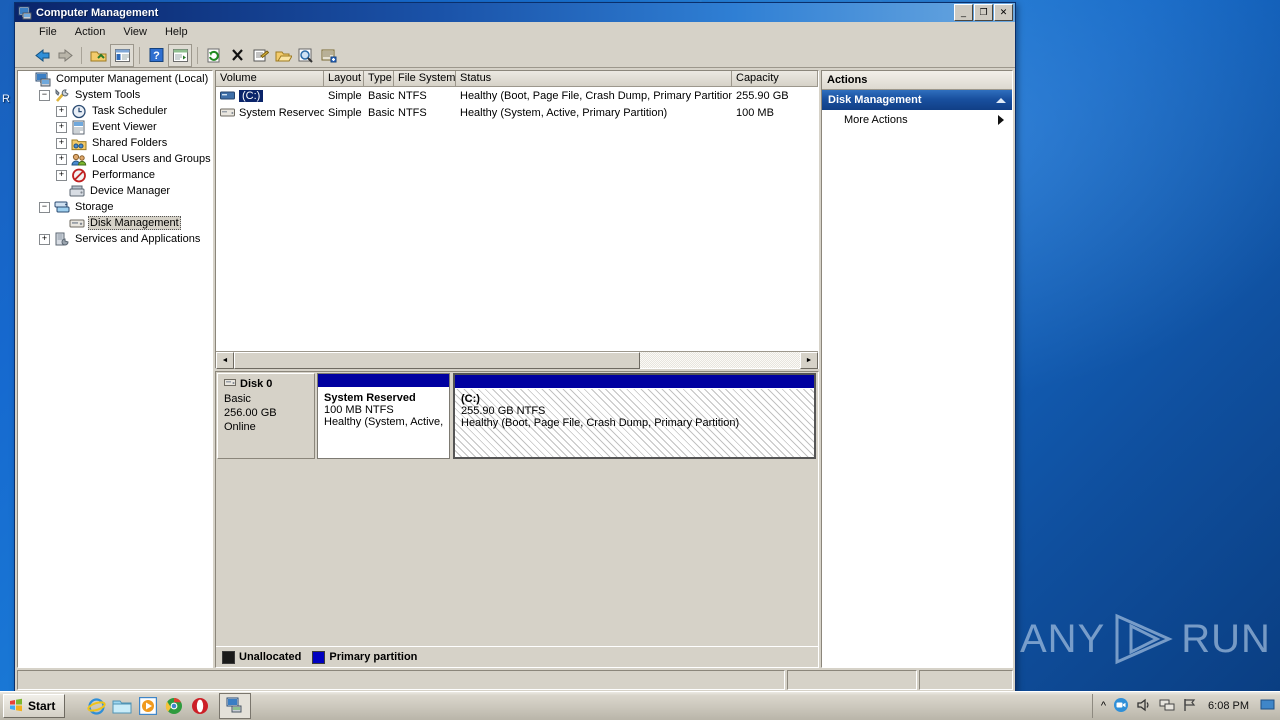 This screenshot has height=720, width=1280. I want to click on volume-column-header-type: Type, so click(379, 79).